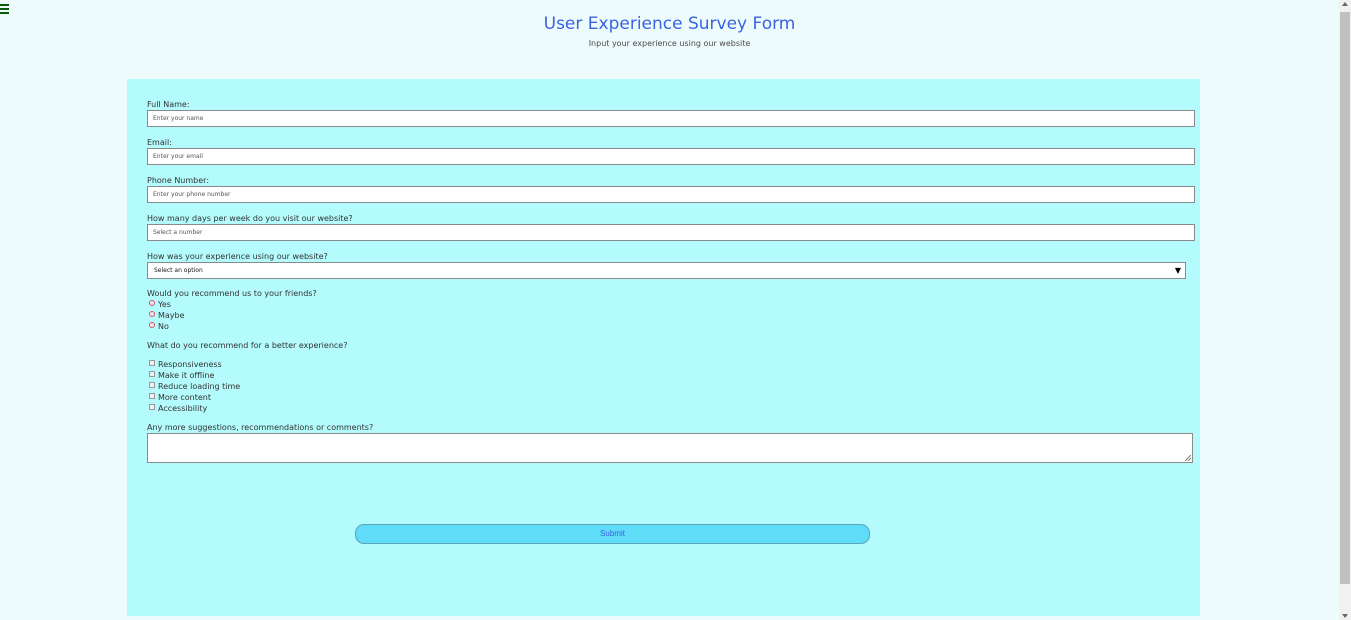 This screenshot has height=620, width=1351. What do you see at coordinates (671, 118) in the screenshot?
I see `full-name-input: Enter your name` at bounding box center [671, 118].